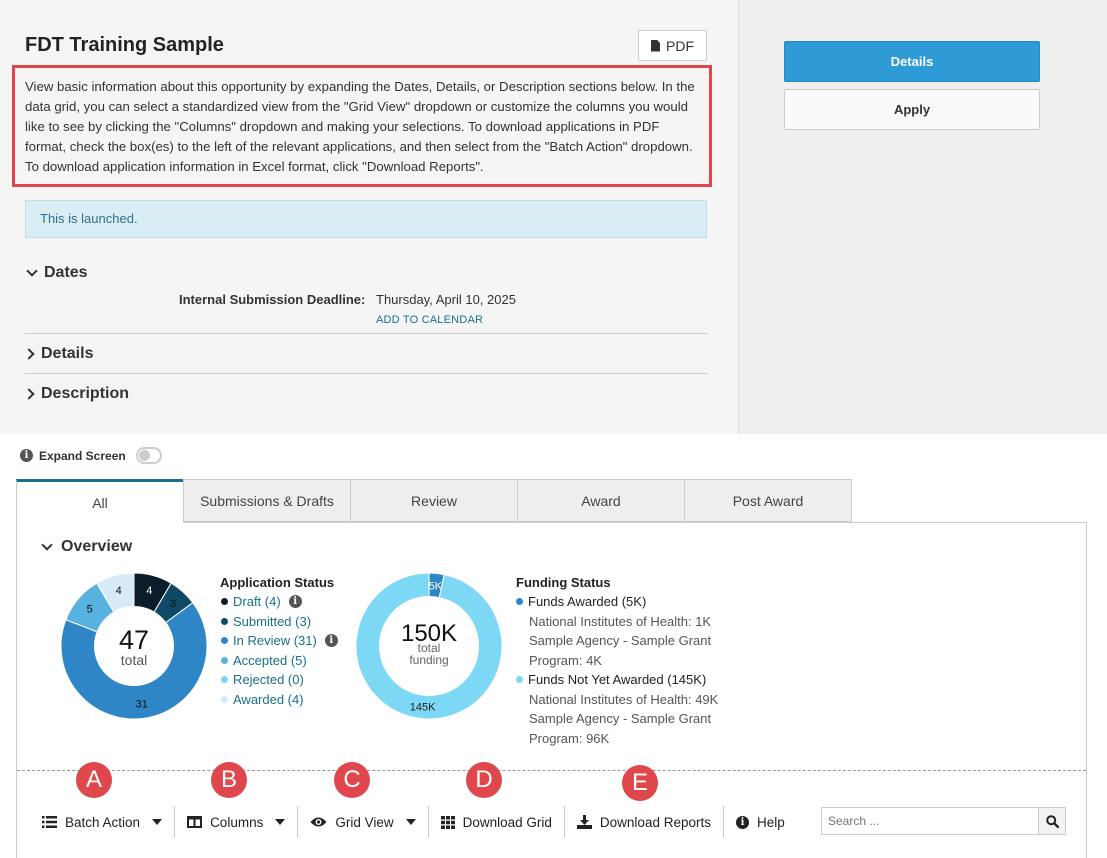 This screenshot has height=858, width=1107. I want to click on columns-dropdown: Columns, so click(237, 822).